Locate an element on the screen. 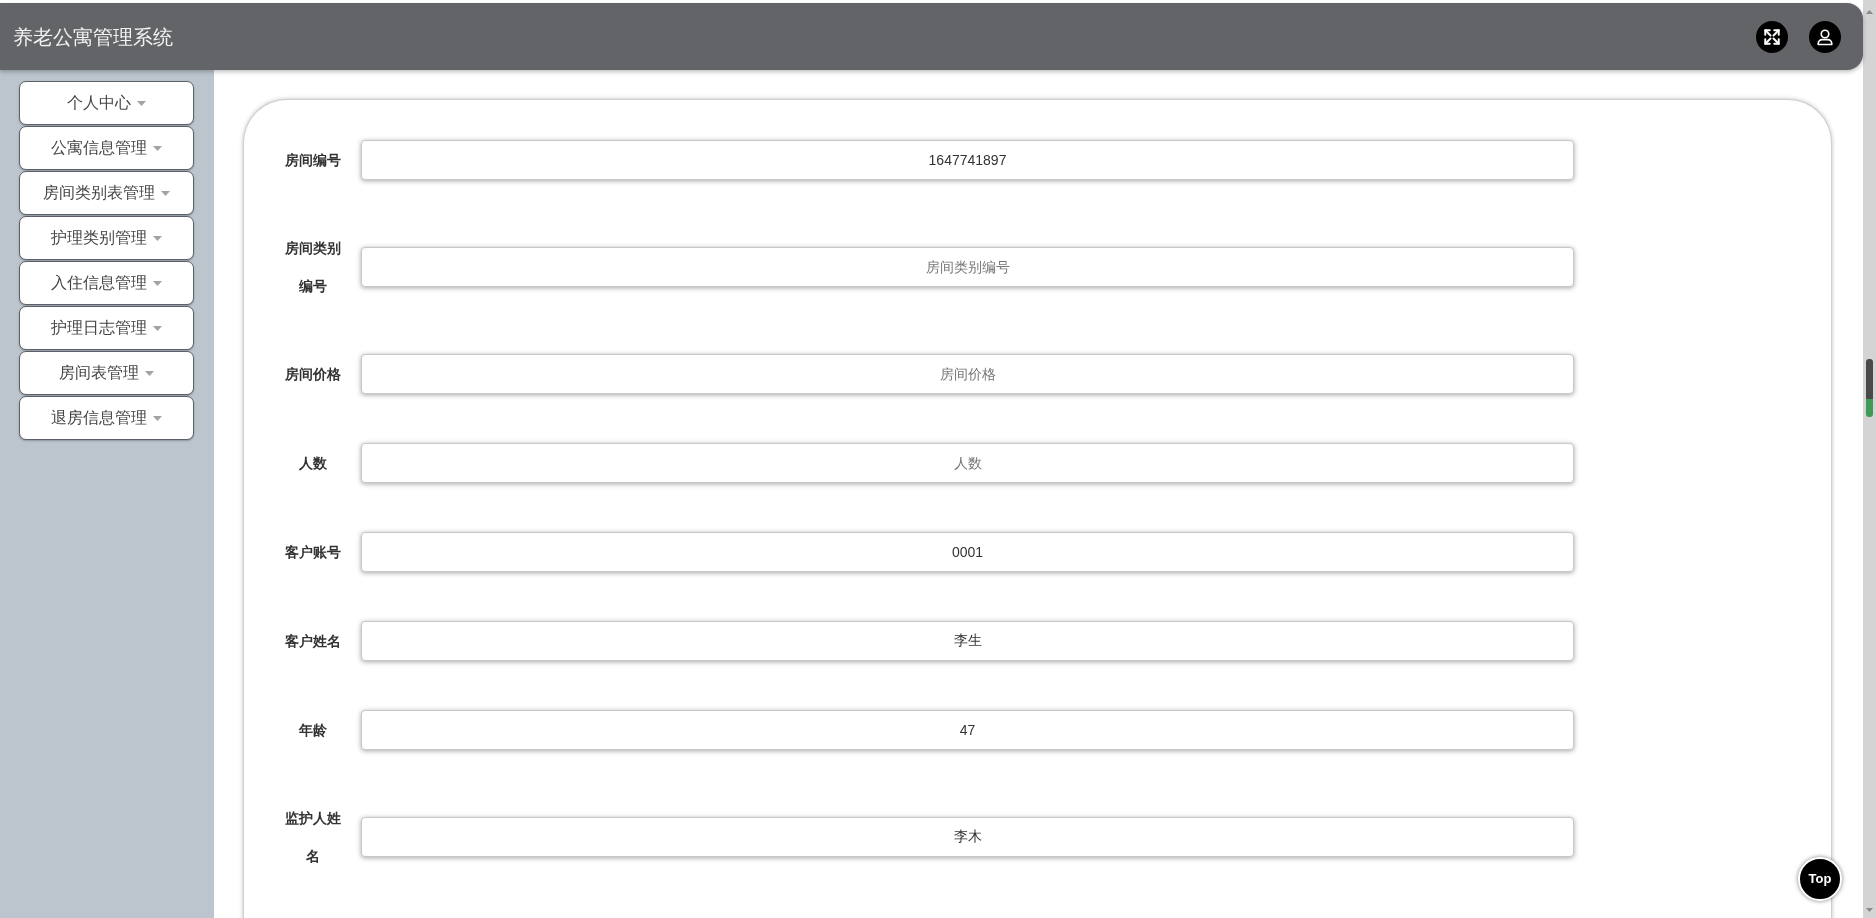 Image resolution: width=1876 pixels, height=918 pixels. sidebar-menu-item: 退房信息管理 is located at coordinates (106, 418).